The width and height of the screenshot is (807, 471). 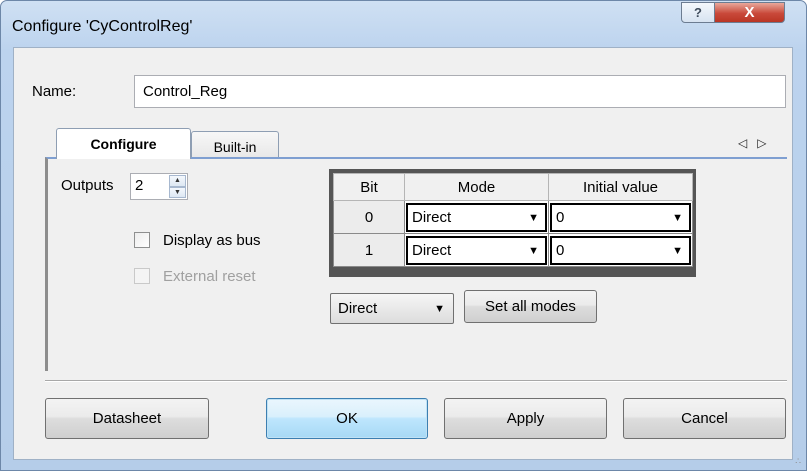 What do you see at coordinates (54, 91) in the screenshot?
I see `name-label: Name:` at bounding box center [54, 91].